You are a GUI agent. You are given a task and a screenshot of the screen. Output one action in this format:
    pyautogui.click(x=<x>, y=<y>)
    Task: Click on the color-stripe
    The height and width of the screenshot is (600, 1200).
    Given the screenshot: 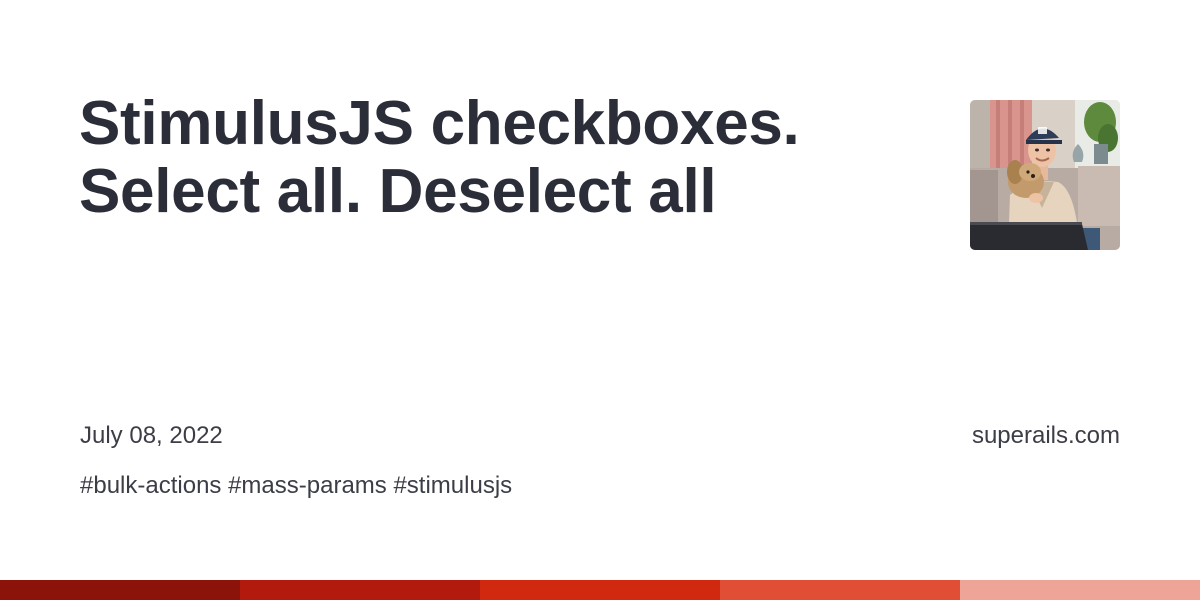 What is the action you would take?
    pyautogui.click(x=600, y=590)
    